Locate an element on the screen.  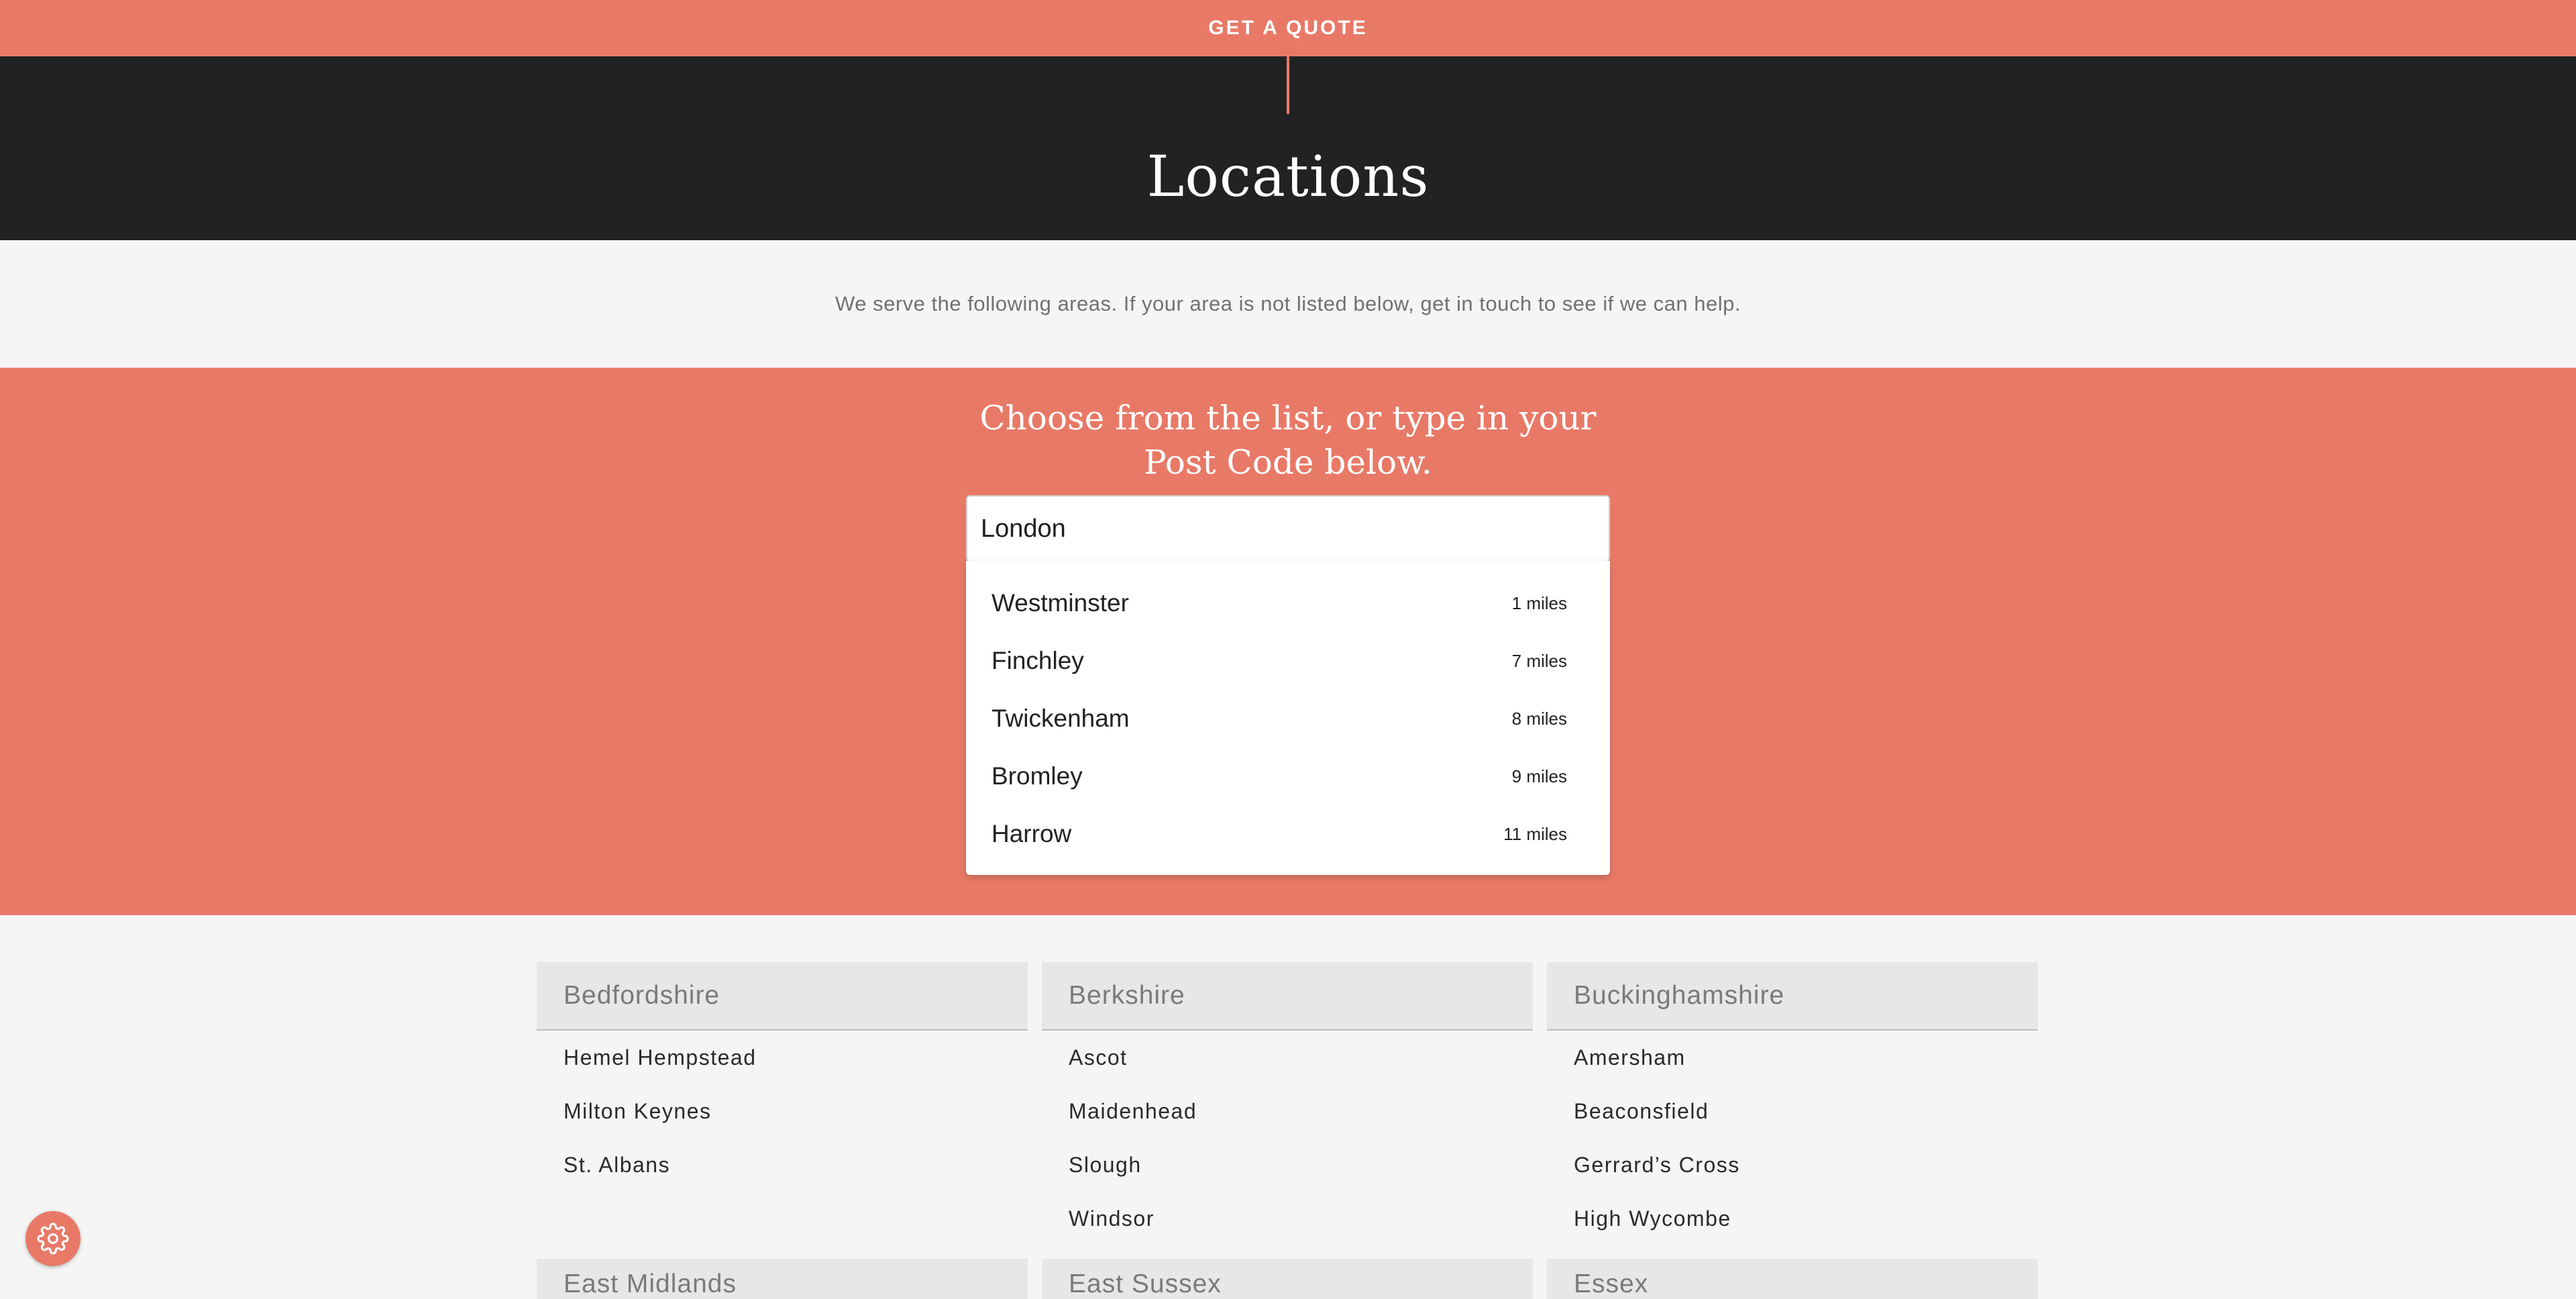
result-name: Westminster is located at coordinates (1060, 603).